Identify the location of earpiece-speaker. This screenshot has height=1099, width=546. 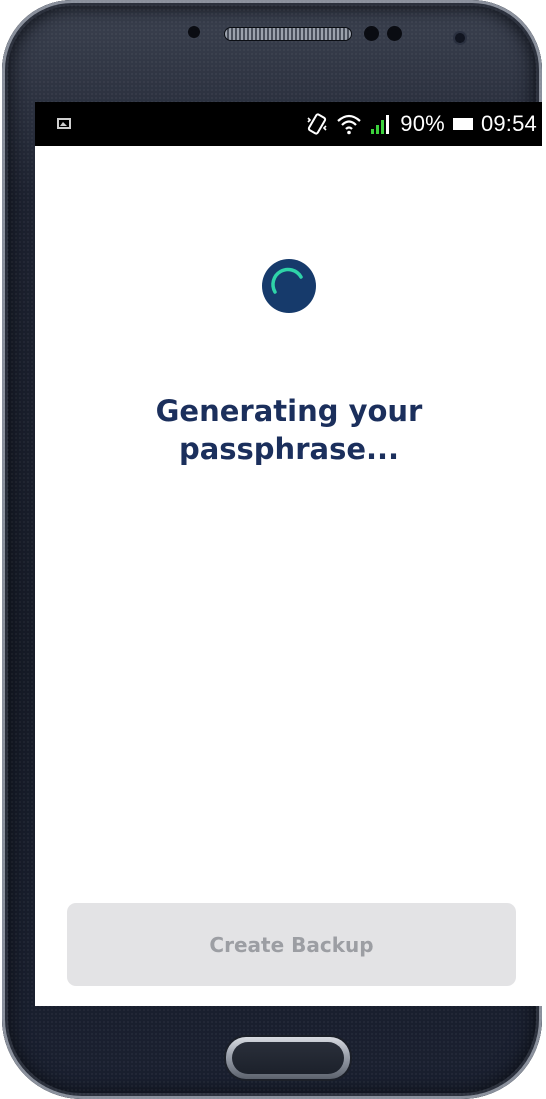
(288, 34).